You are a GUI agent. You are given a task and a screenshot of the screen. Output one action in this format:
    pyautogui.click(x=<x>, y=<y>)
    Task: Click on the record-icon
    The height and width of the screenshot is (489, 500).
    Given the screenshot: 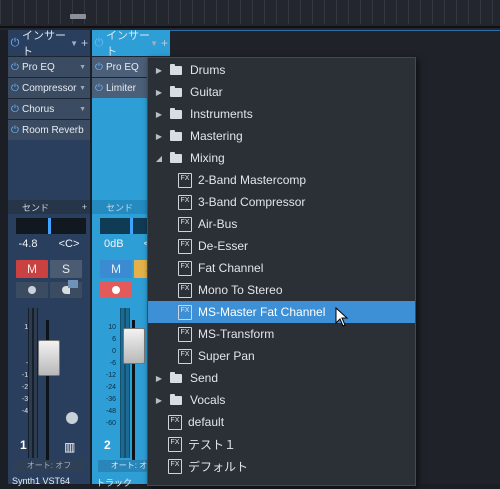 What is the action you would take?
    pyautogui.click(x=116, y=290)
    